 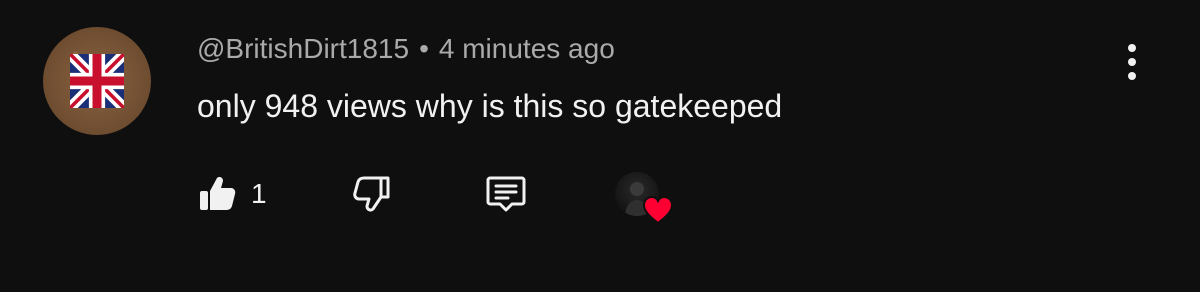 I want to click on union-jack-icon, so click(x=97, y=81).